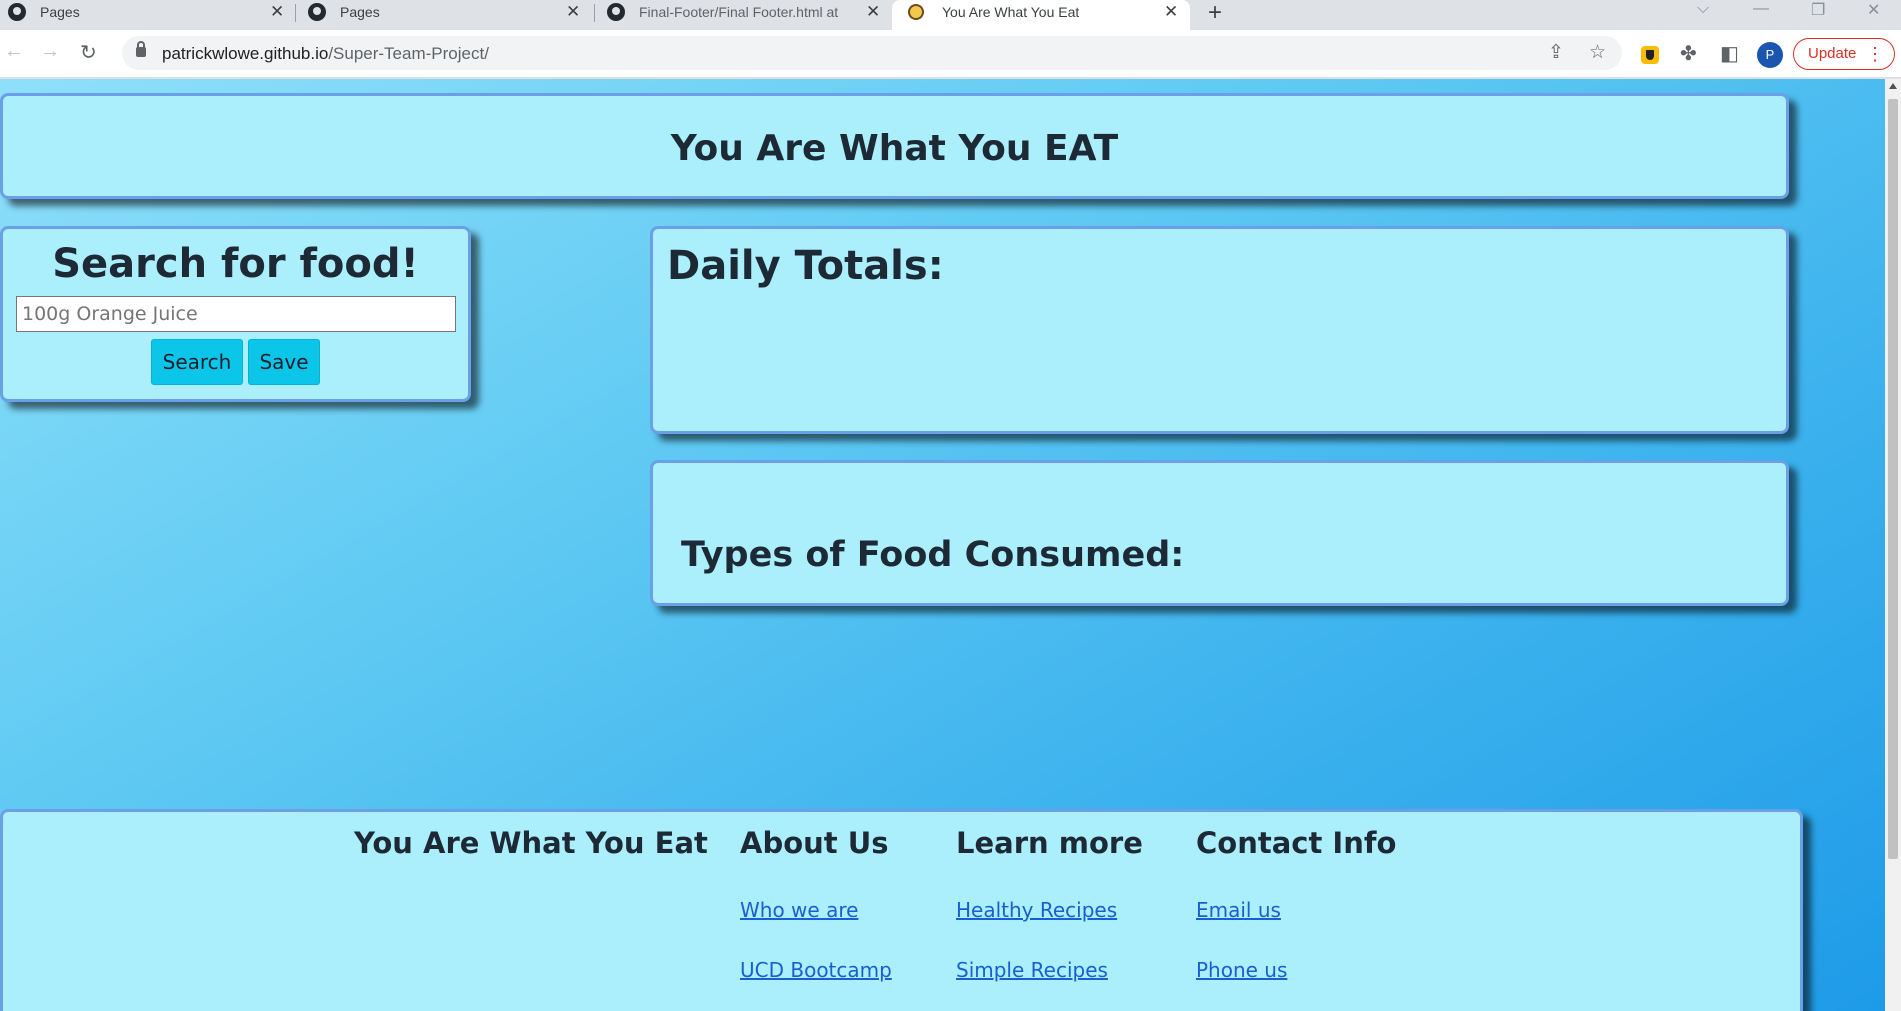 The image size is (1901, 1011). What do you see at coordinates (1238, 910) in the screenshot?
I see `footer-link-email-us: Email us` at bounding box center [1238, 910].